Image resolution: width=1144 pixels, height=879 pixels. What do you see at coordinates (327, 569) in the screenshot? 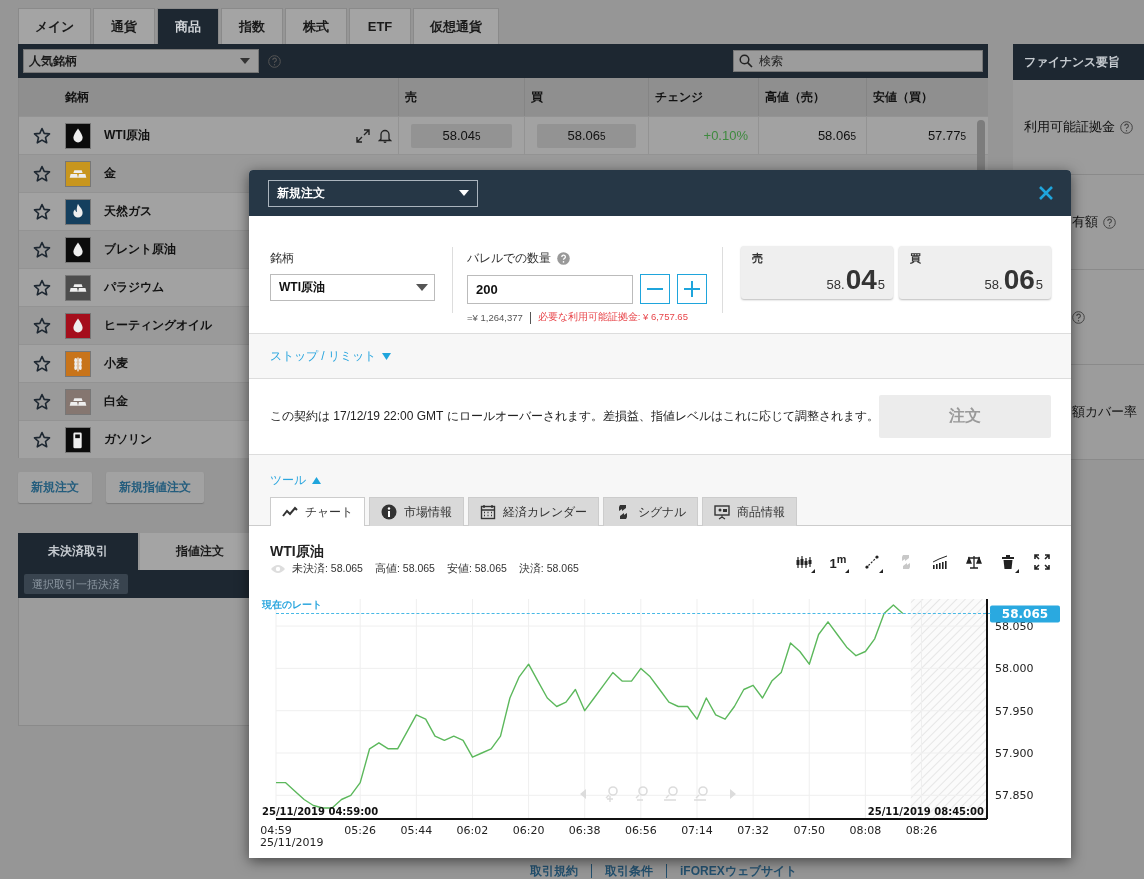
I see `price-stat: 未決済: 58.065` at bounding box center [327, 569].